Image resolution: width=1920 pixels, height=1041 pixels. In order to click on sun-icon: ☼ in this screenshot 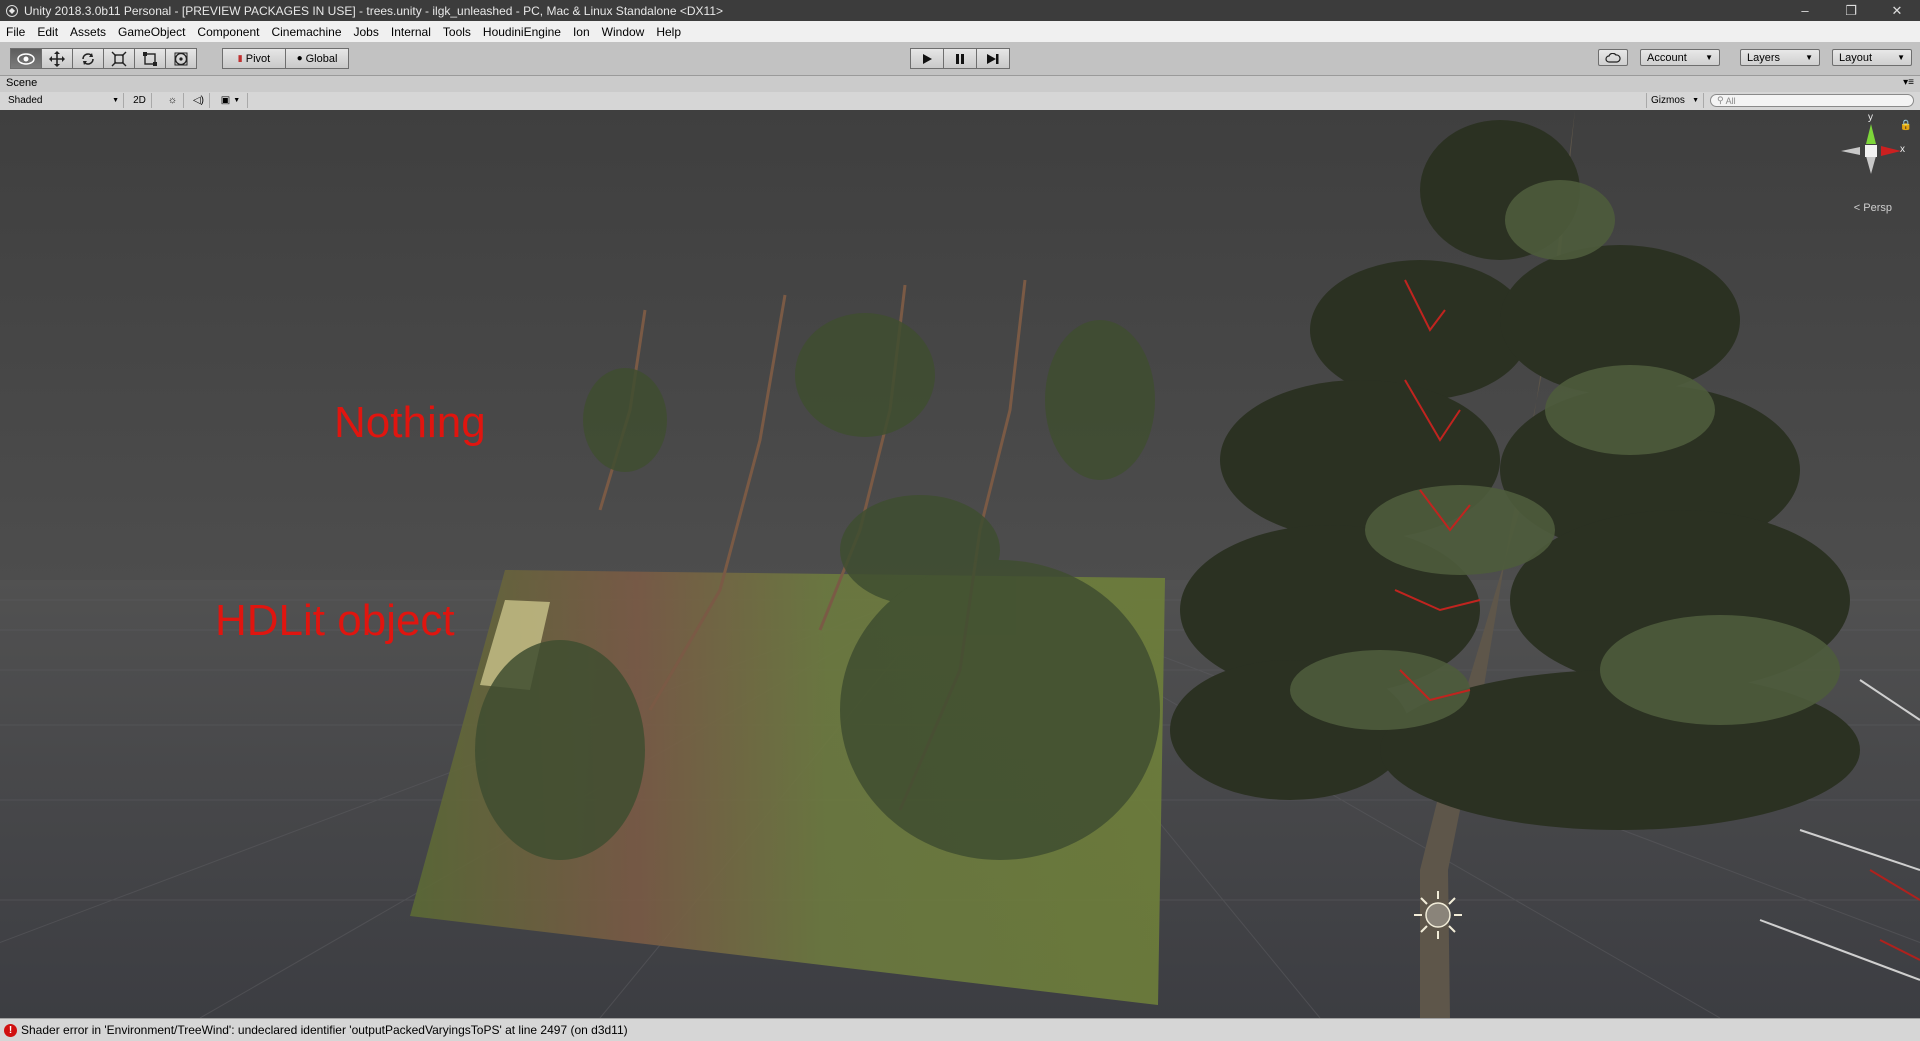, I will do `click(172, 100)`.